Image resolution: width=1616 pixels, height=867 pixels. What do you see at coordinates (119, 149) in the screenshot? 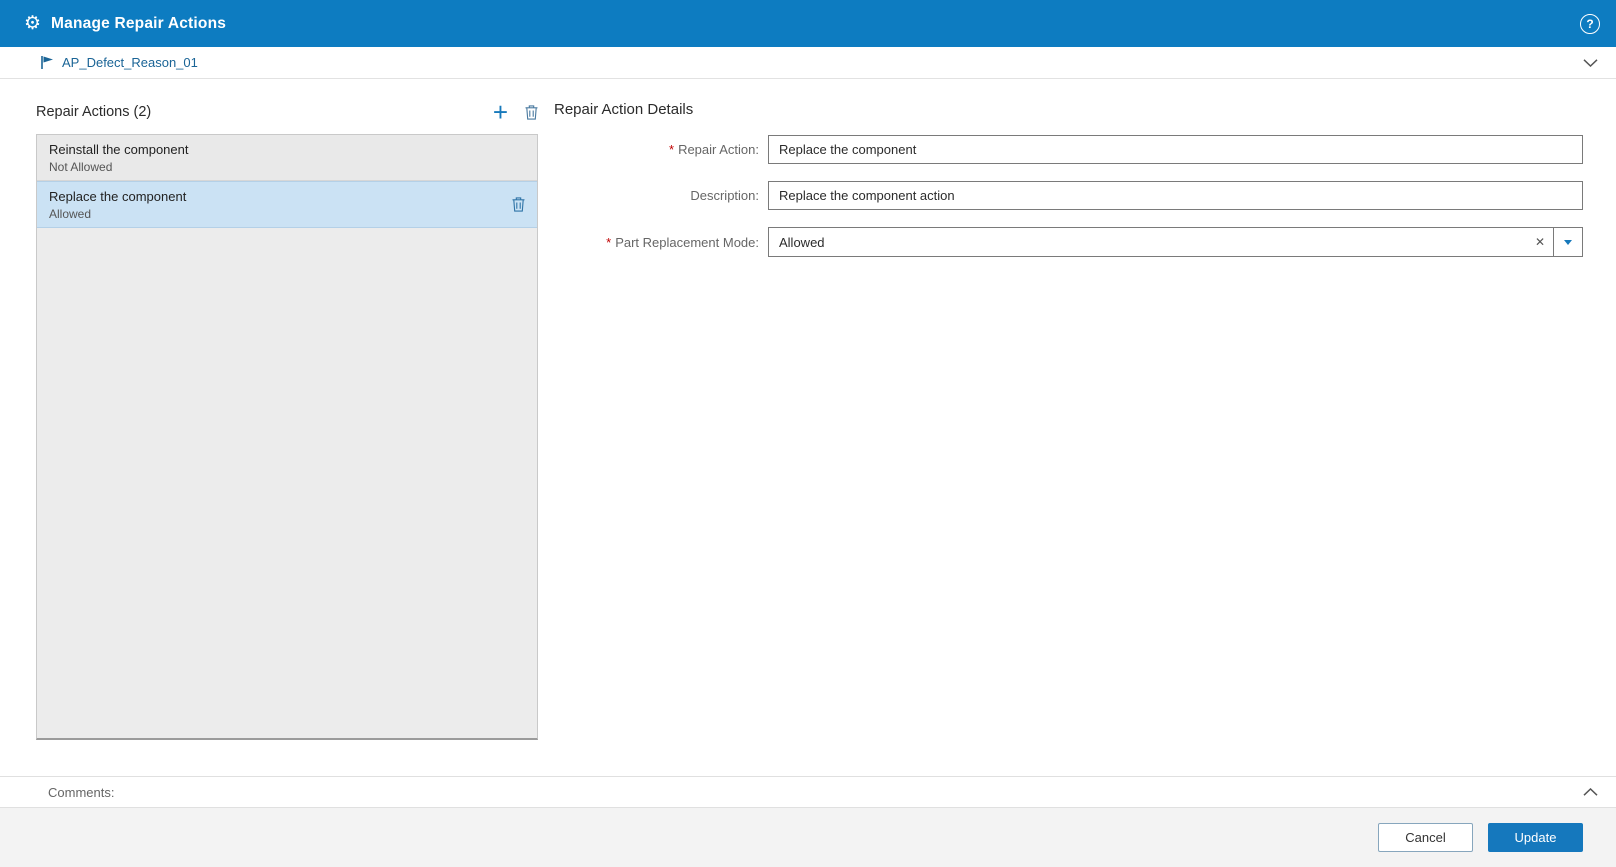
I see `repair-action-name: Reinstall the component` at bounding box center [119, 149].